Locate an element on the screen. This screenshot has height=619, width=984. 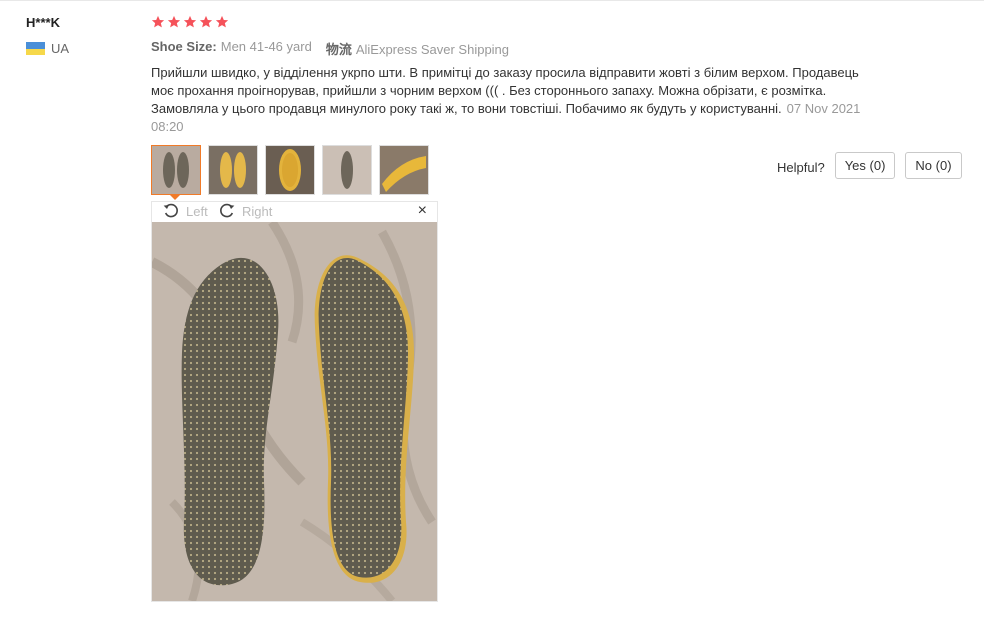
reviewer-name: H***K is located at coordinates (43, 22).